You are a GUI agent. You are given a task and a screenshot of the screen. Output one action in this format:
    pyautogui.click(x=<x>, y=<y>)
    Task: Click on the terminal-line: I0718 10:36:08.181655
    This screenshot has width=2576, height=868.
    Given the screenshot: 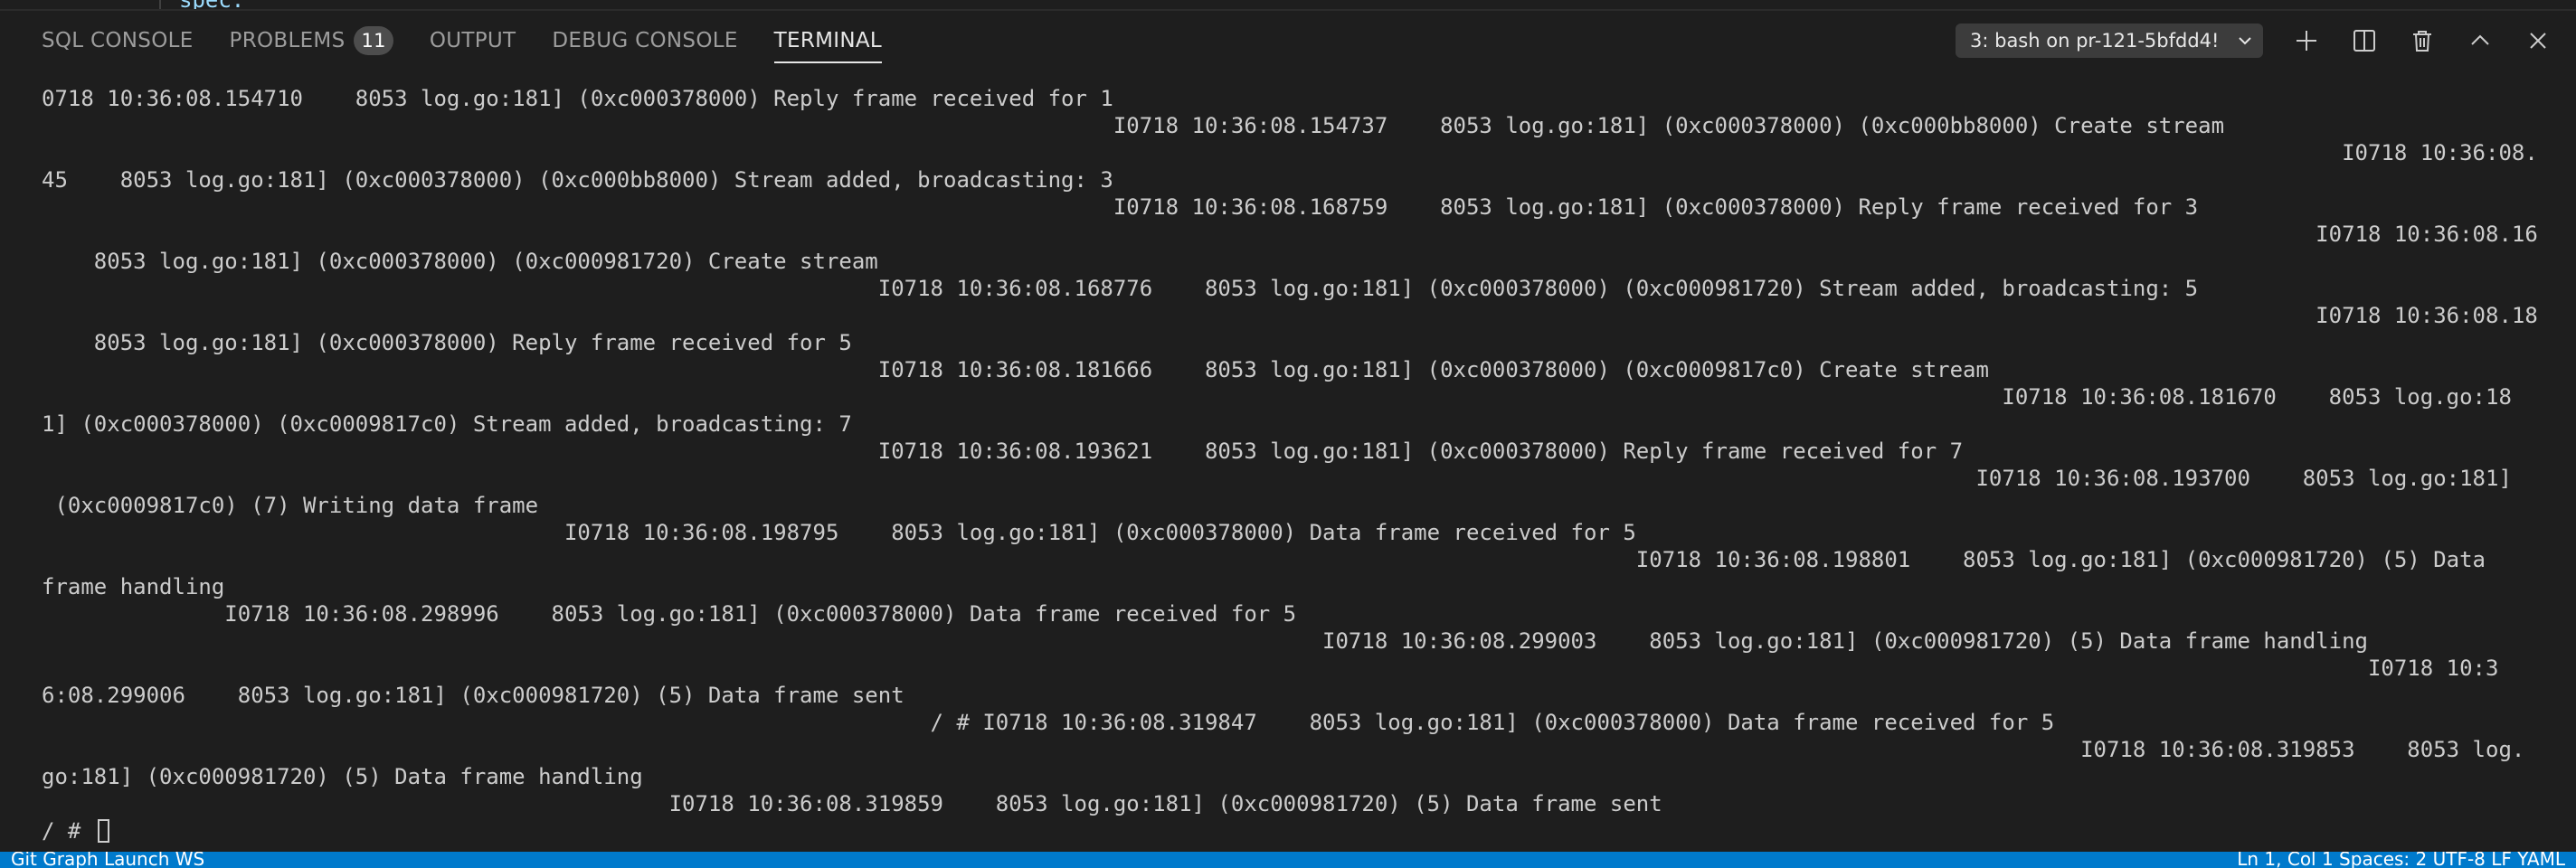 What is the action you would take?
    pyautogui.click(x=1290, y=316)
    